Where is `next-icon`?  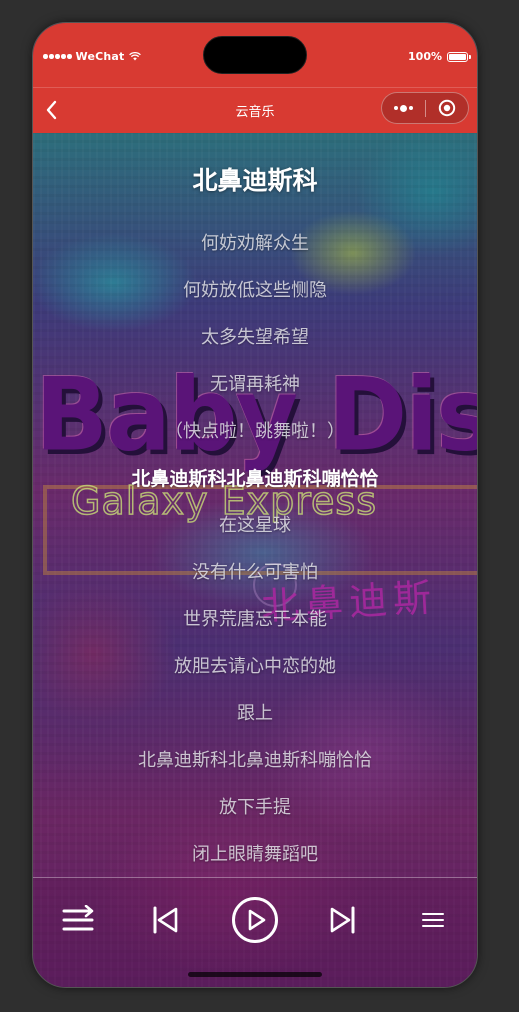
next-icon is located at coordinates (342, 920).